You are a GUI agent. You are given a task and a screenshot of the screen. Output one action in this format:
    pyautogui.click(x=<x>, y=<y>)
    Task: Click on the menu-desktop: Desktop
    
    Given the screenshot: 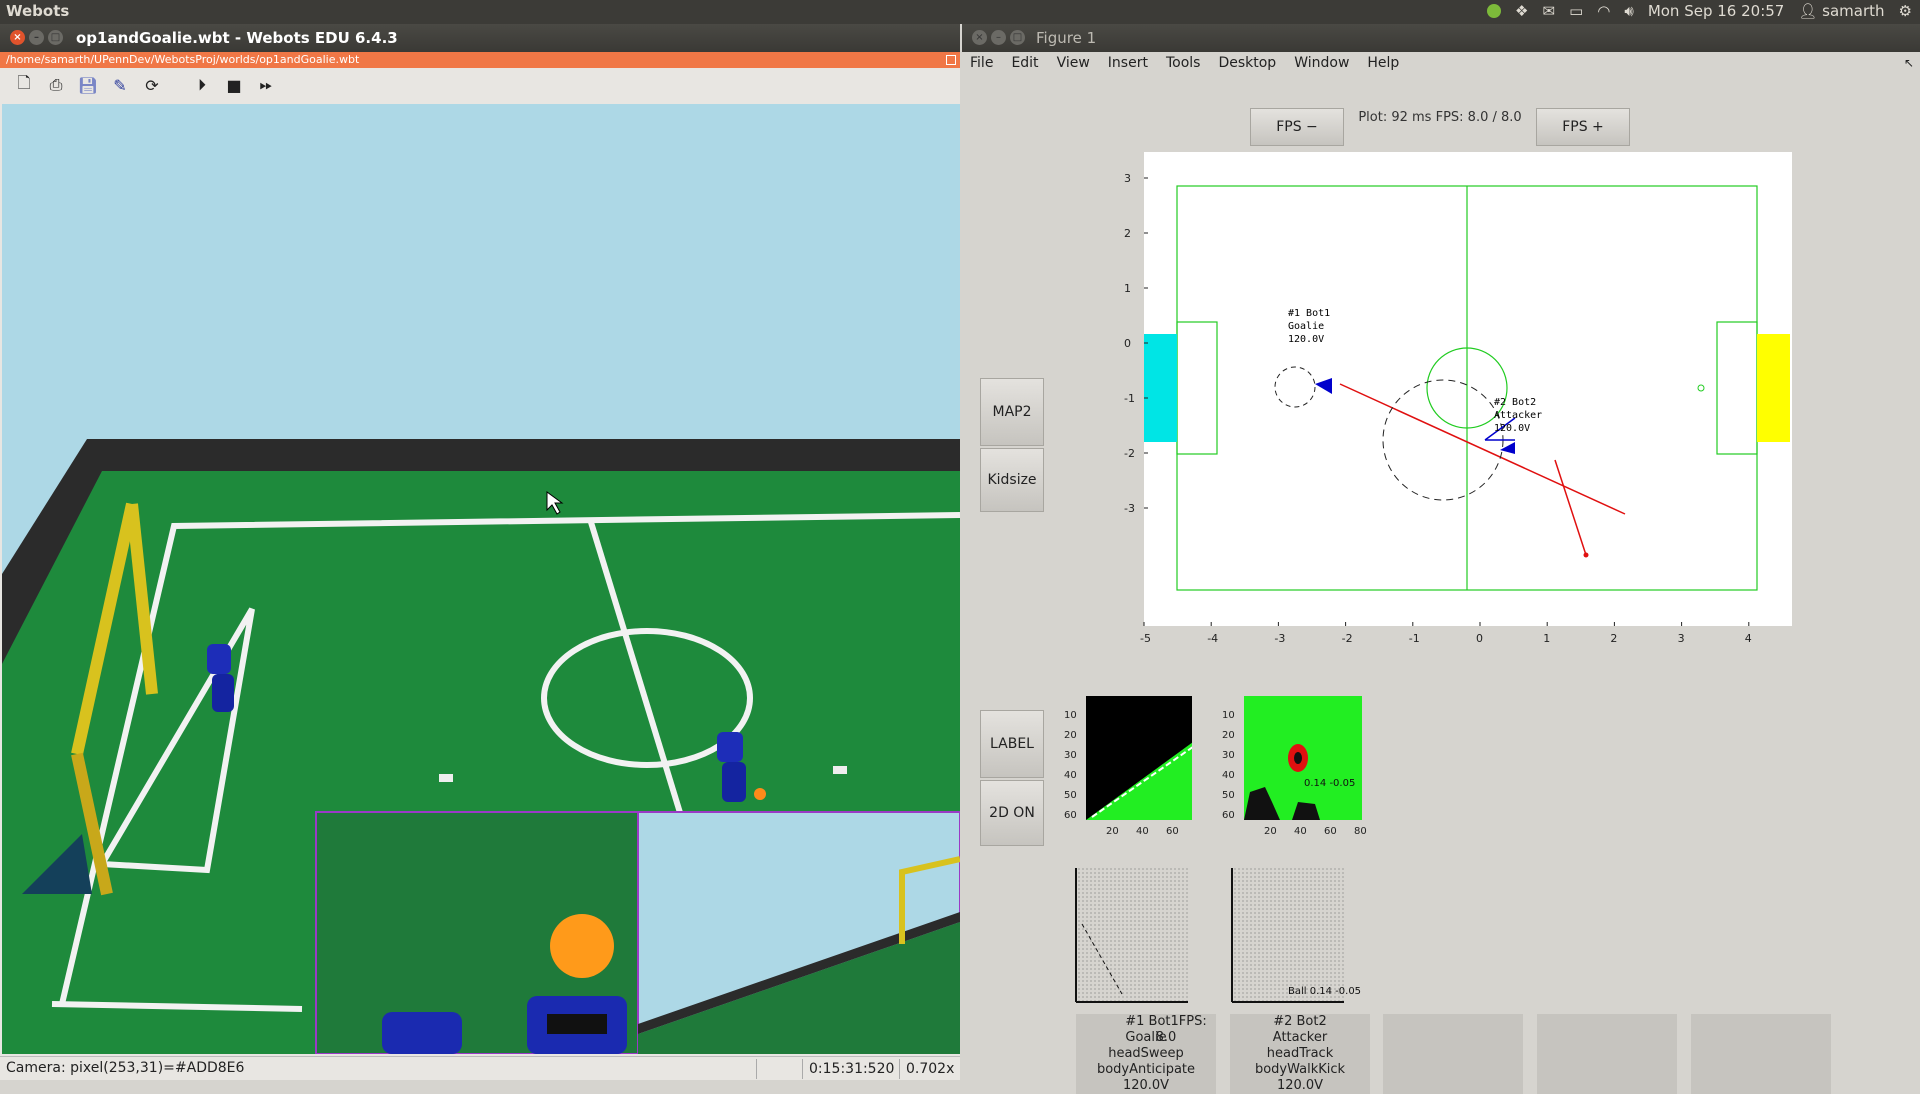 What is the action you would take?
    pyautogui.click(x=1247, y=63)
    